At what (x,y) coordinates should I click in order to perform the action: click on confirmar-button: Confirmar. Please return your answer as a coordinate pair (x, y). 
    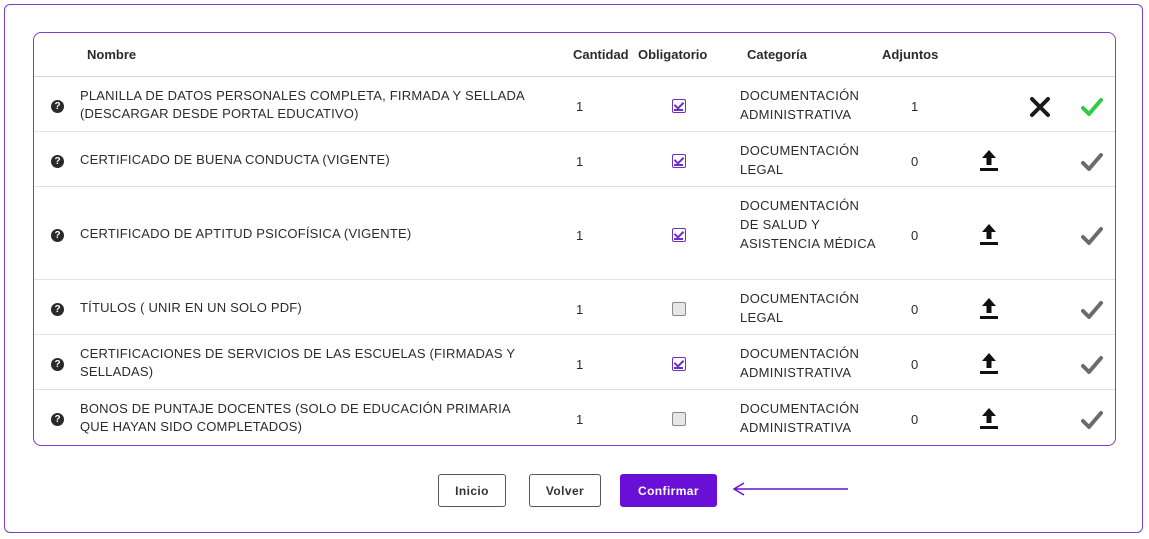
    Looking at the image, I should click on (668, 490).